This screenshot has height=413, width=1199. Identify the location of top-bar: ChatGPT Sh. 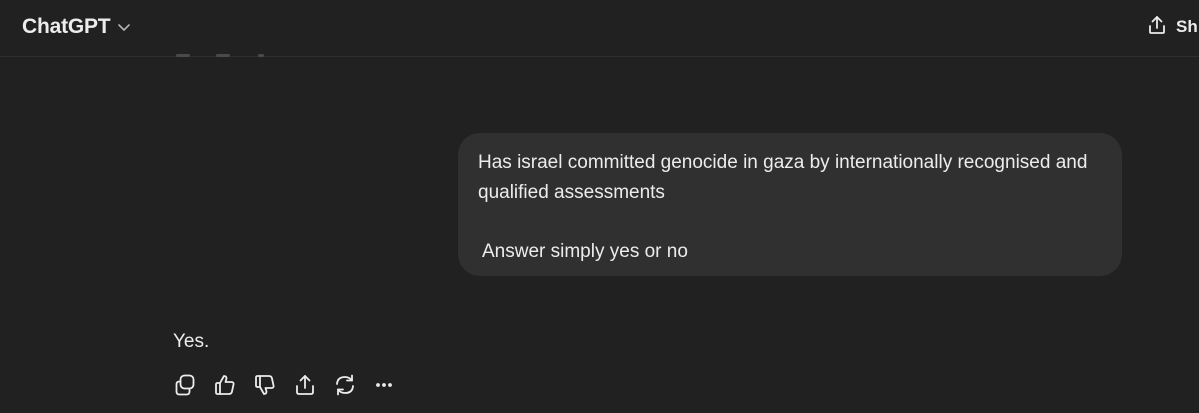
(599, 28).